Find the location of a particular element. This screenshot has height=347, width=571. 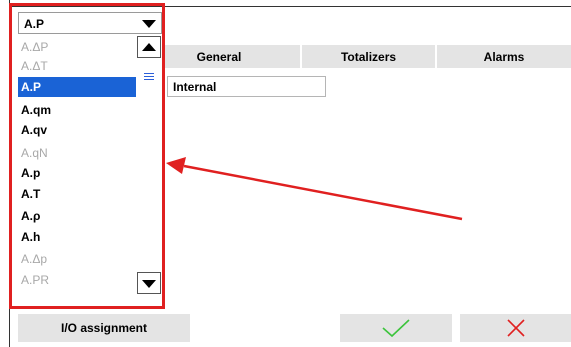

close-icon is located at coordinates (515, 328).